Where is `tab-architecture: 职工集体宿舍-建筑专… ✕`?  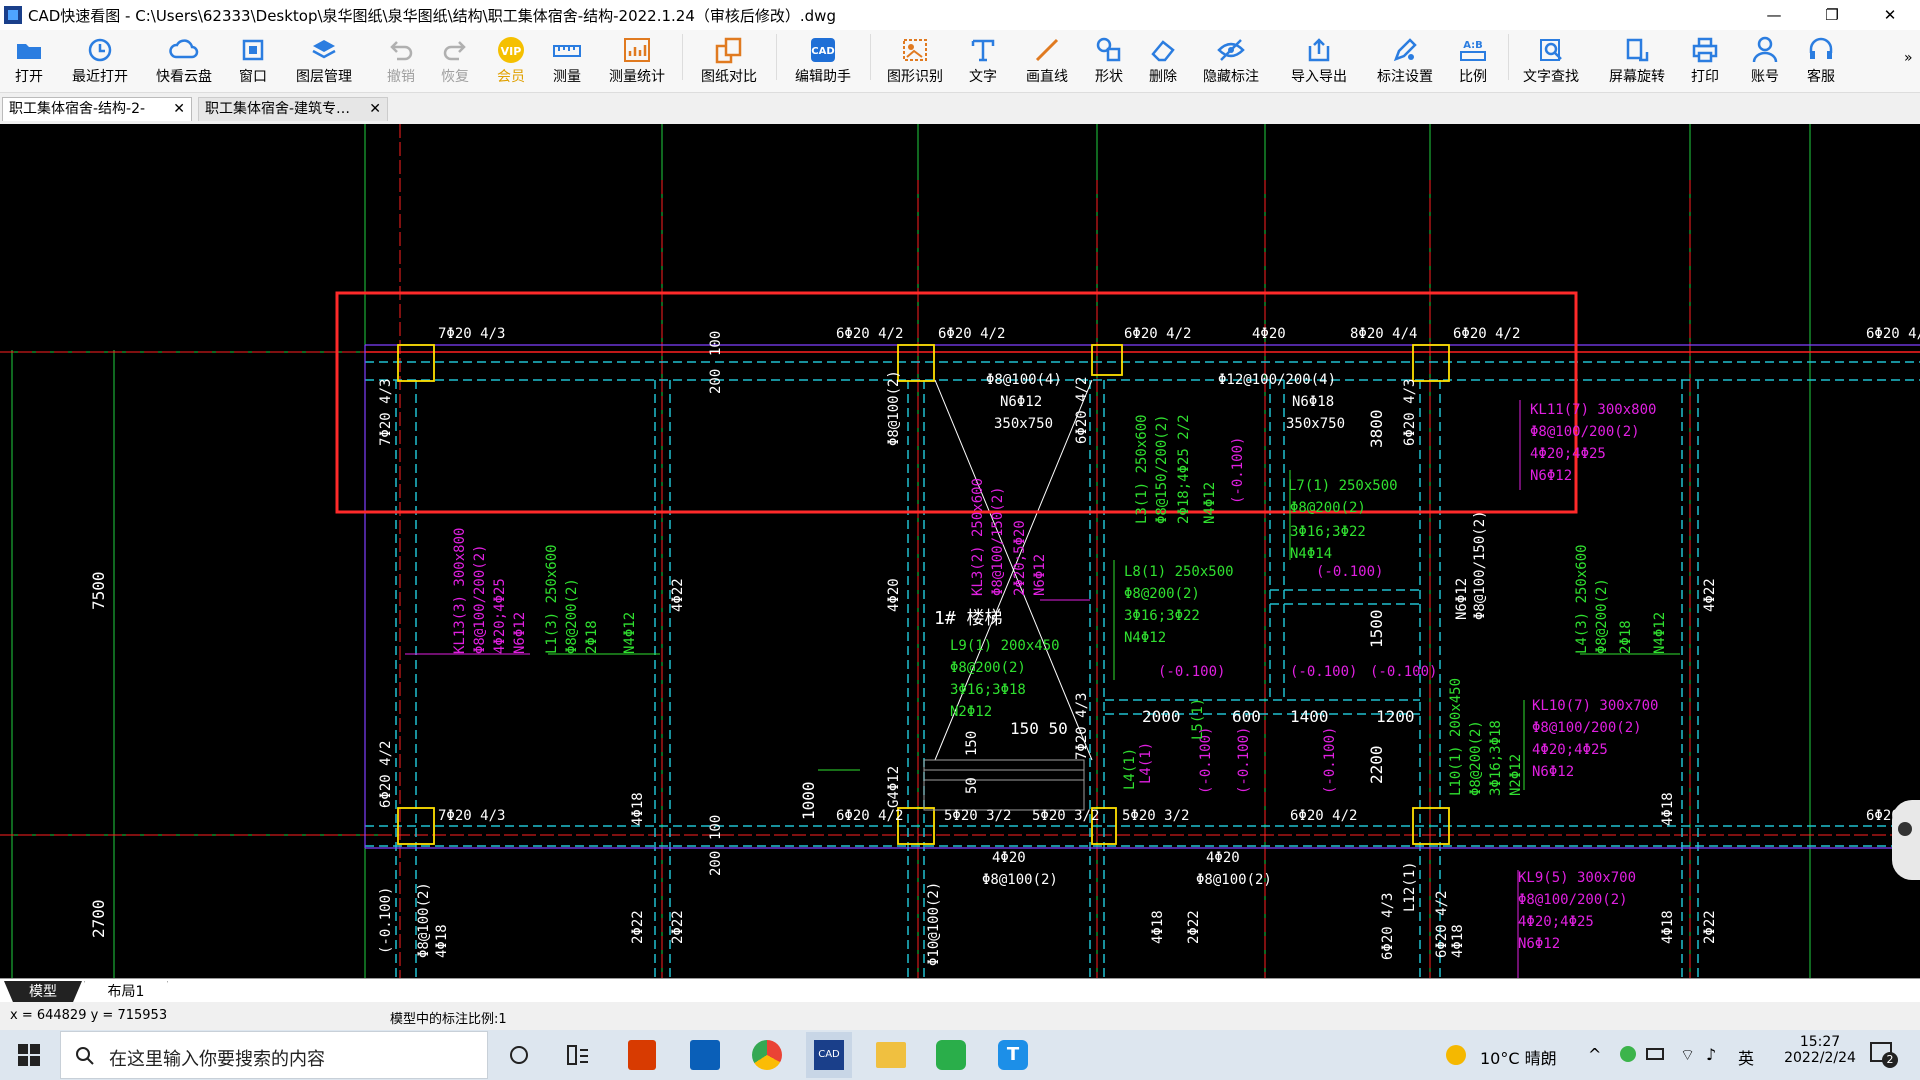 tab-architecture: 职工集体宿舍-建筑专… ✕ is located at coordinates (293, 109).